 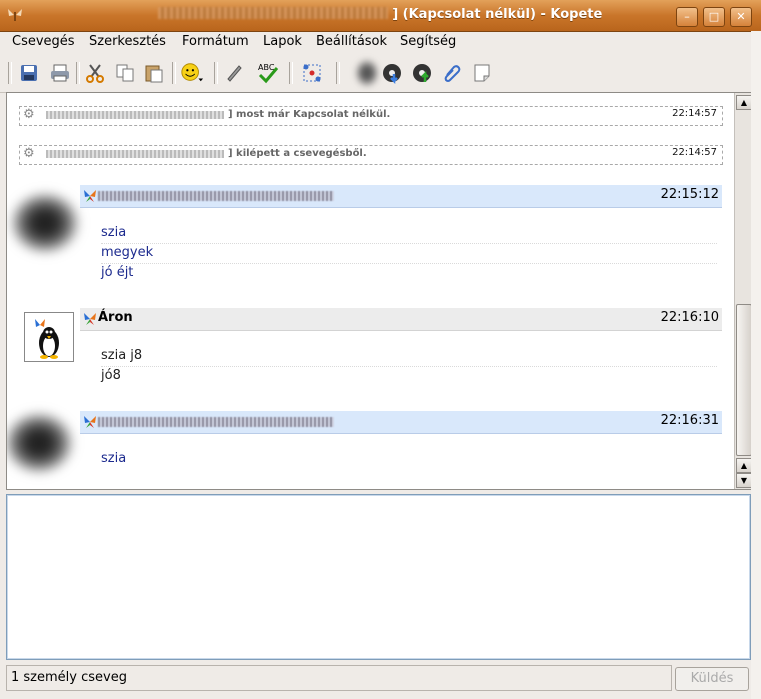 I want to click on paste-icon, so click(x=154, y=73).